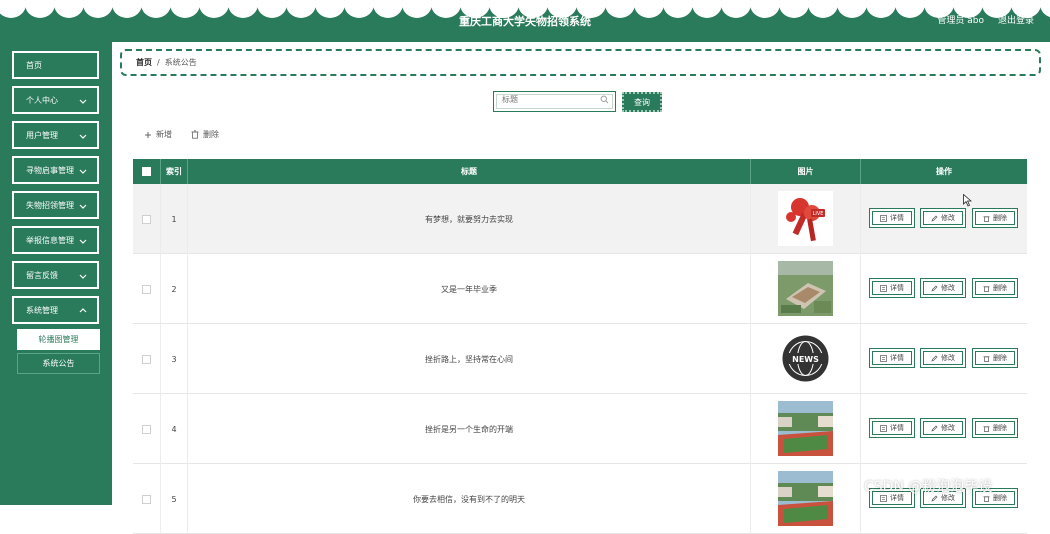 The width and height of the screenshot is (1050, 534). I want to click on query-button: 查询, so click(642, 102).